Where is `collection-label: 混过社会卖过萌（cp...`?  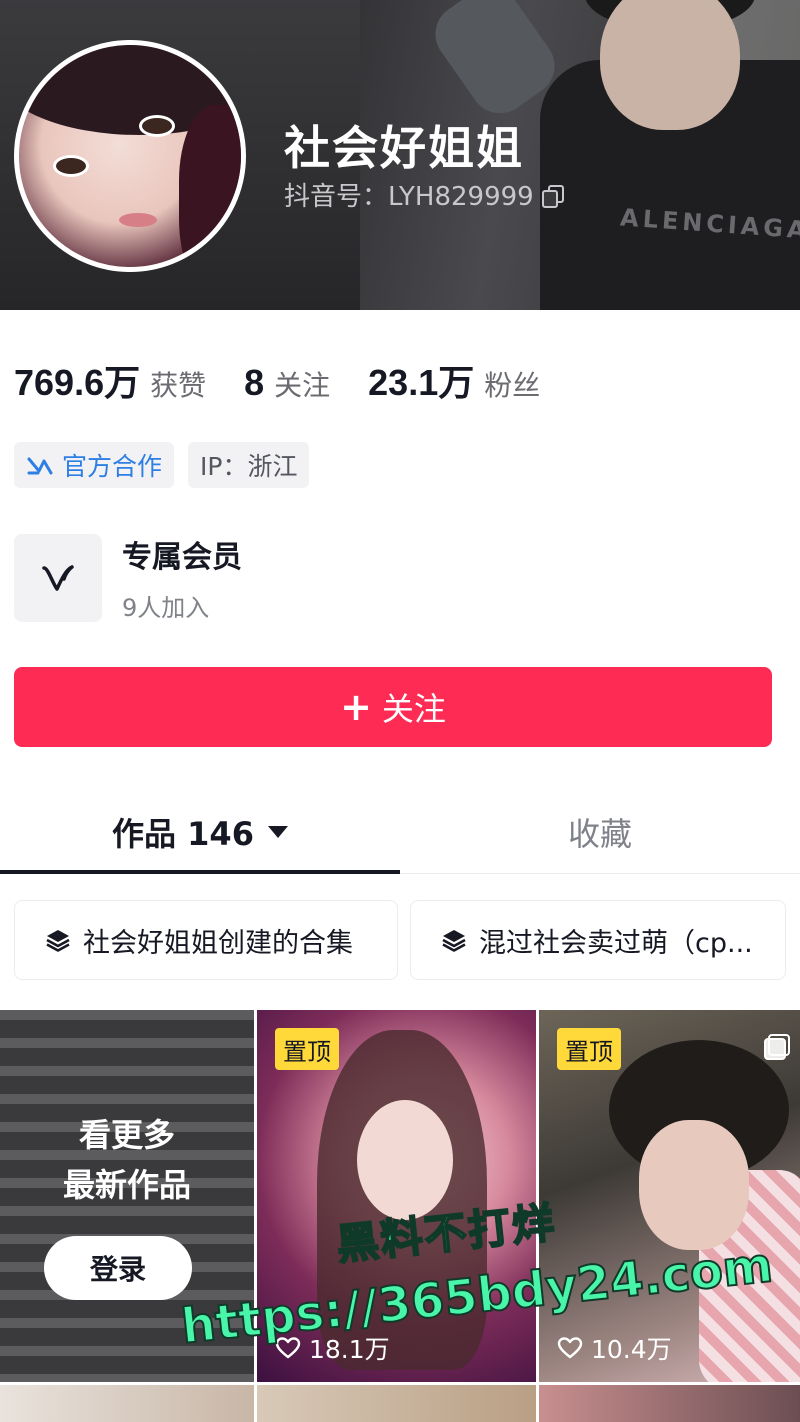
collection-label: 混过社会卖过萌（cp... is located at coordinates (616, 943).